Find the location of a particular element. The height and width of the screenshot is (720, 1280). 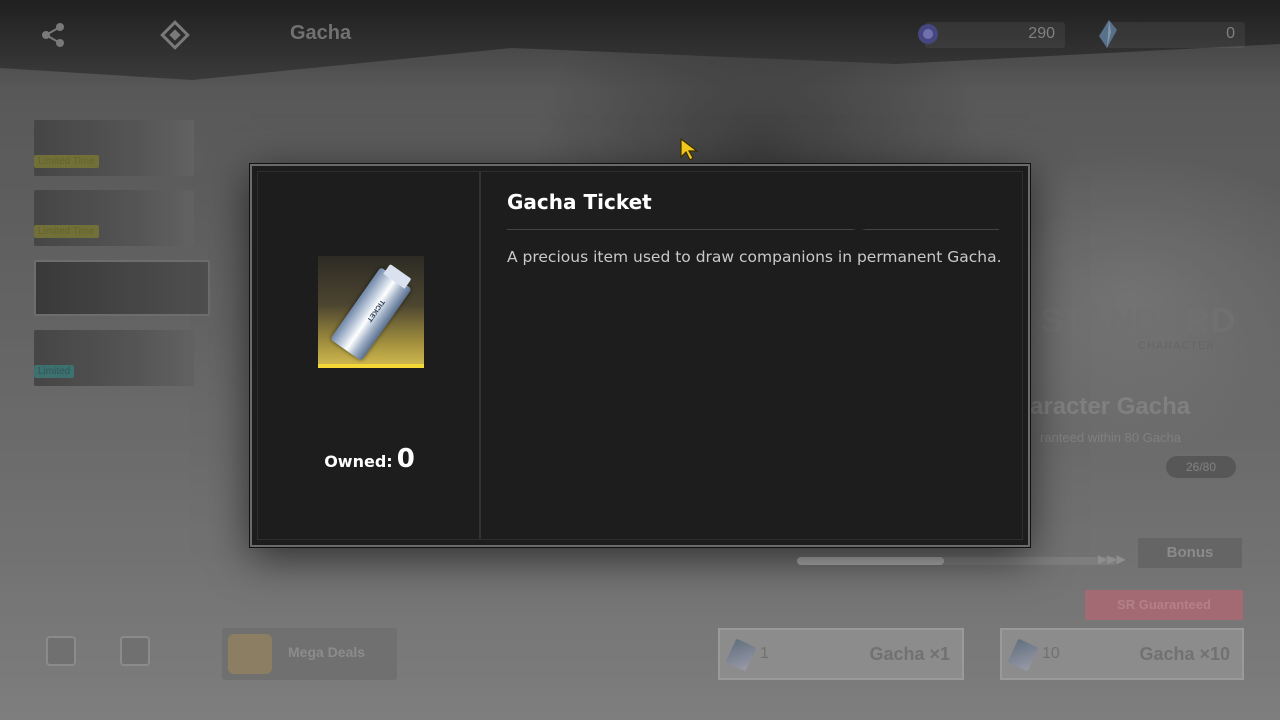

mouse-cursor-icon is located at coordinates (690, 149).